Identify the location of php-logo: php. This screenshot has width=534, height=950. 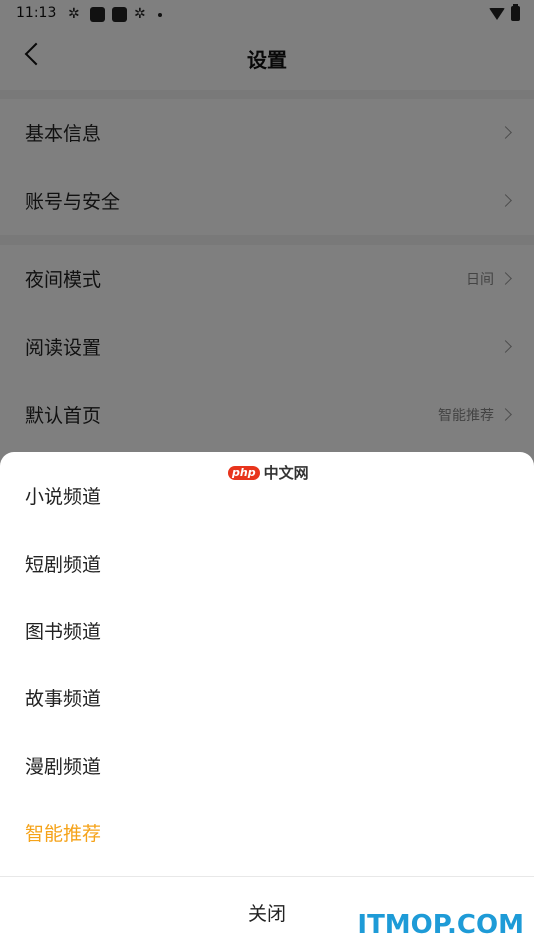
(244, 472).